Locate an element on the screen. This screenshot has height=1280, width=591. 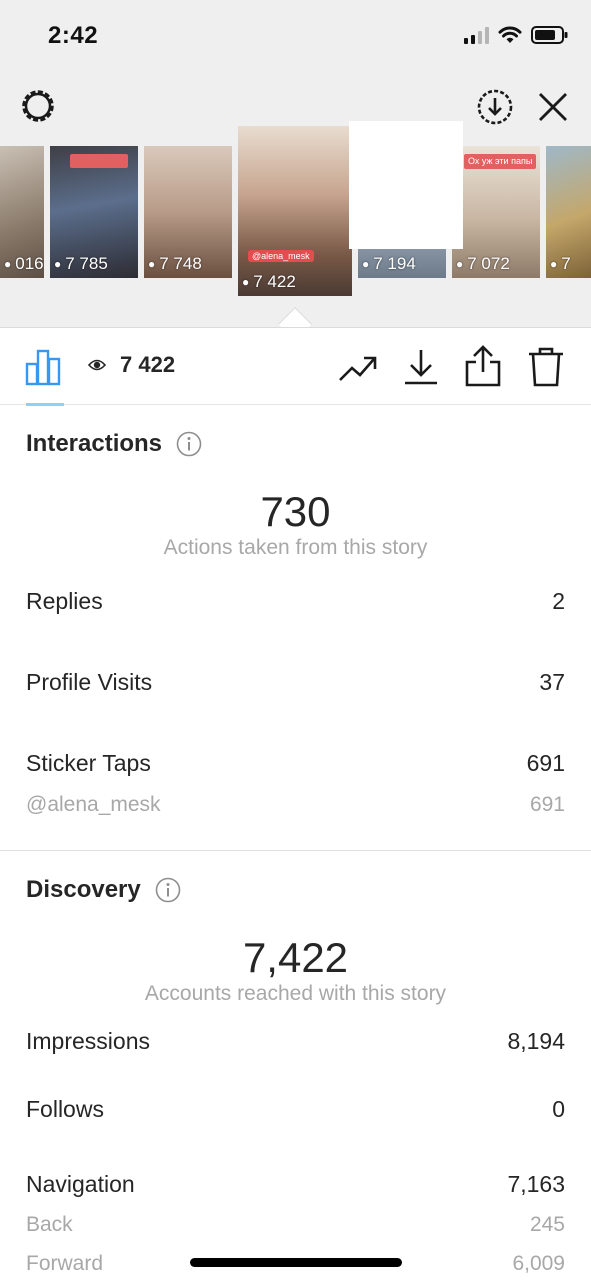
metric-value: 37 is located at coordinates (552, 682).